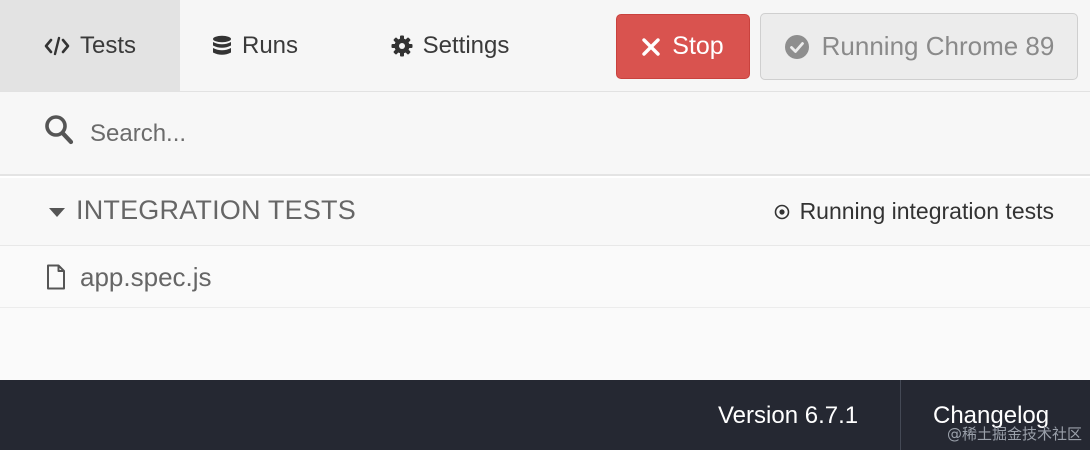 This screenshot has width=1090, height=450. What do you see at coordinates (900, 415) in the screenshot?
I see `footer-divider` at bounding box center [900, 415].